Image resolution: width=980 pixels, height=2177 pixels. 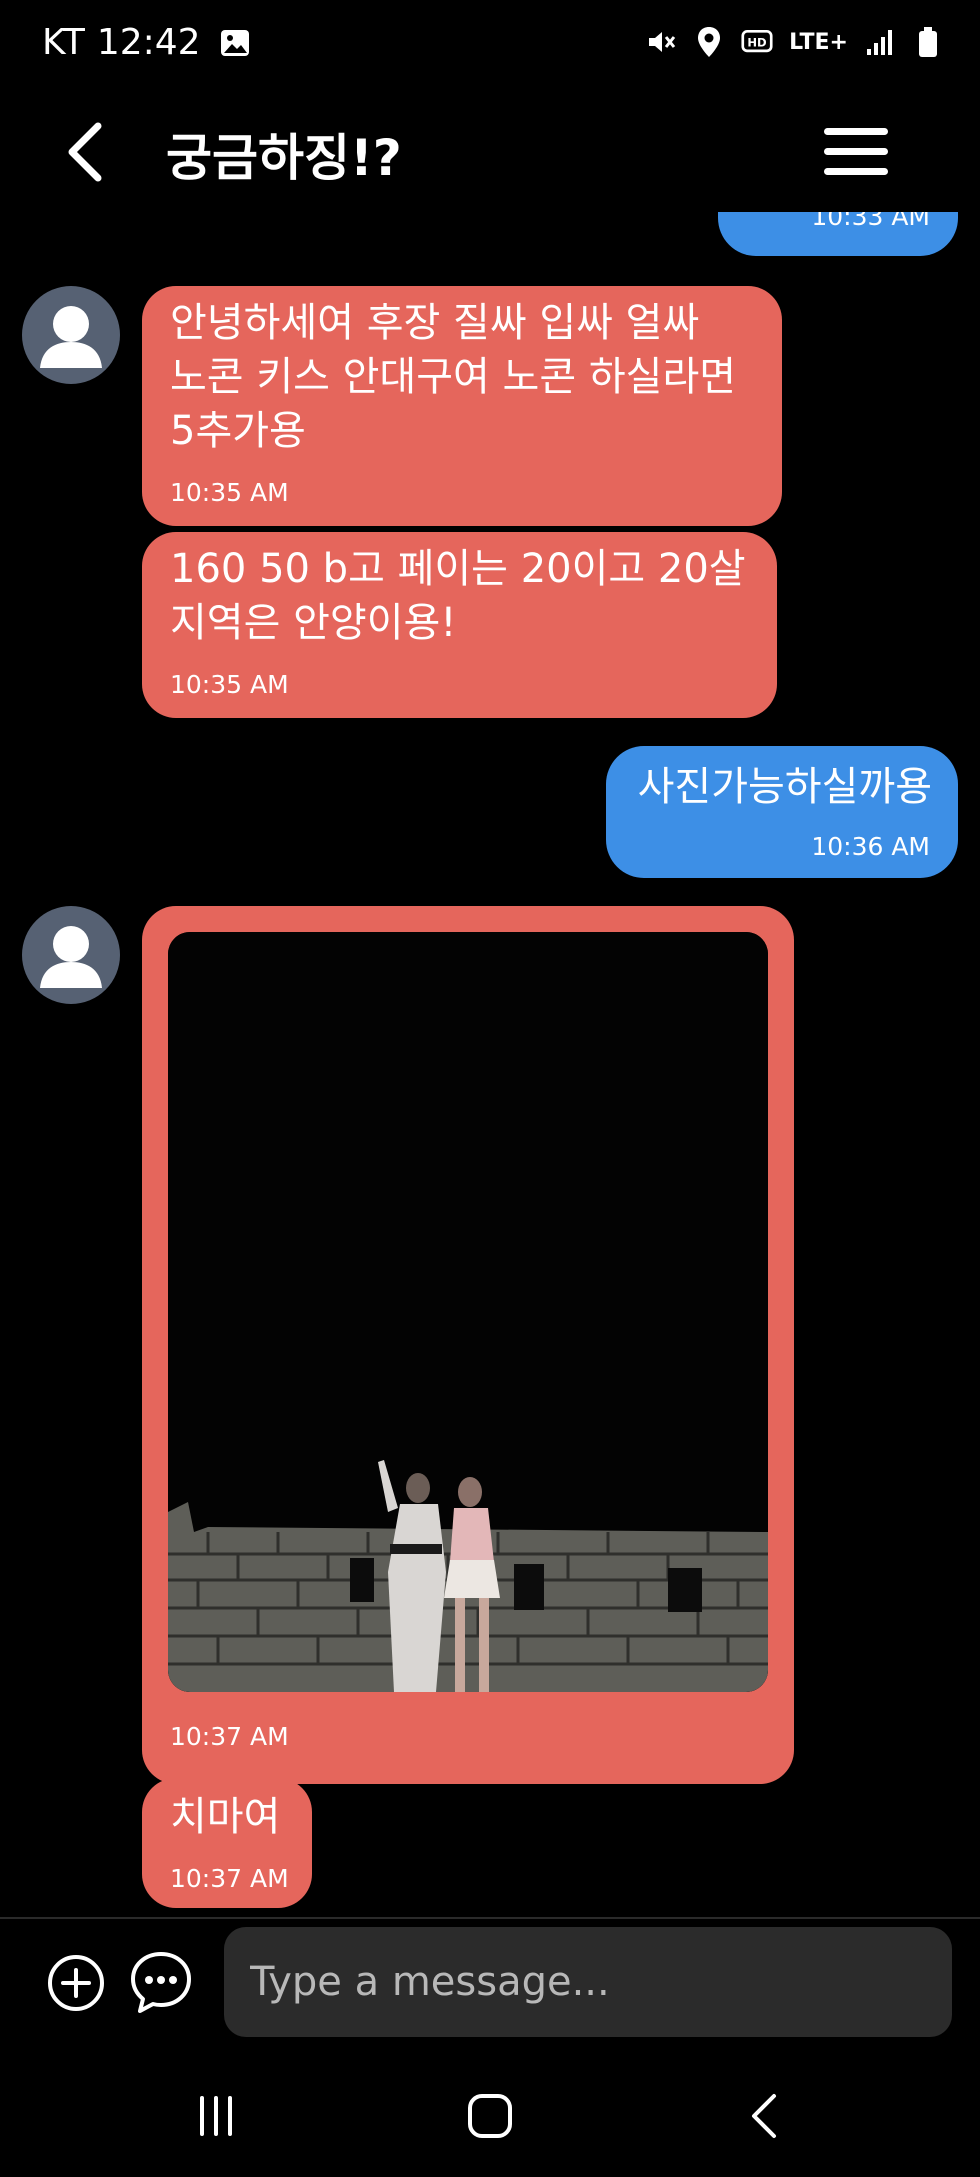 I want to click on message-outgoing: 사진가능하실까용 10:36 AM, so click(x=782, y=812).